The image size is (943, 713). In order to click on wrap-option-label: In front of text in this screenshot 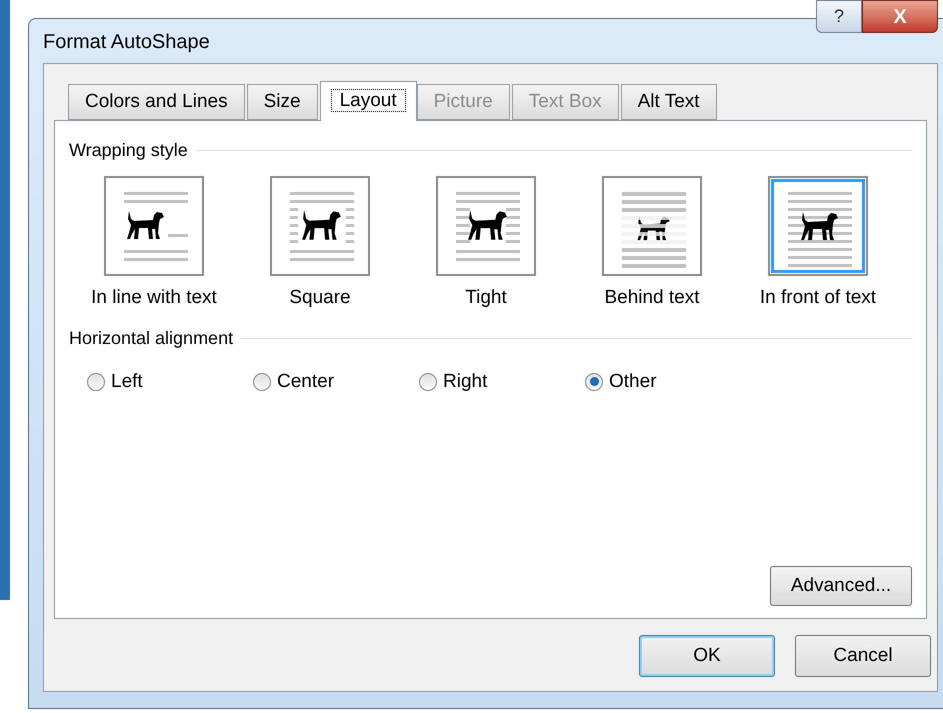, I will do `click(818, 298)`.